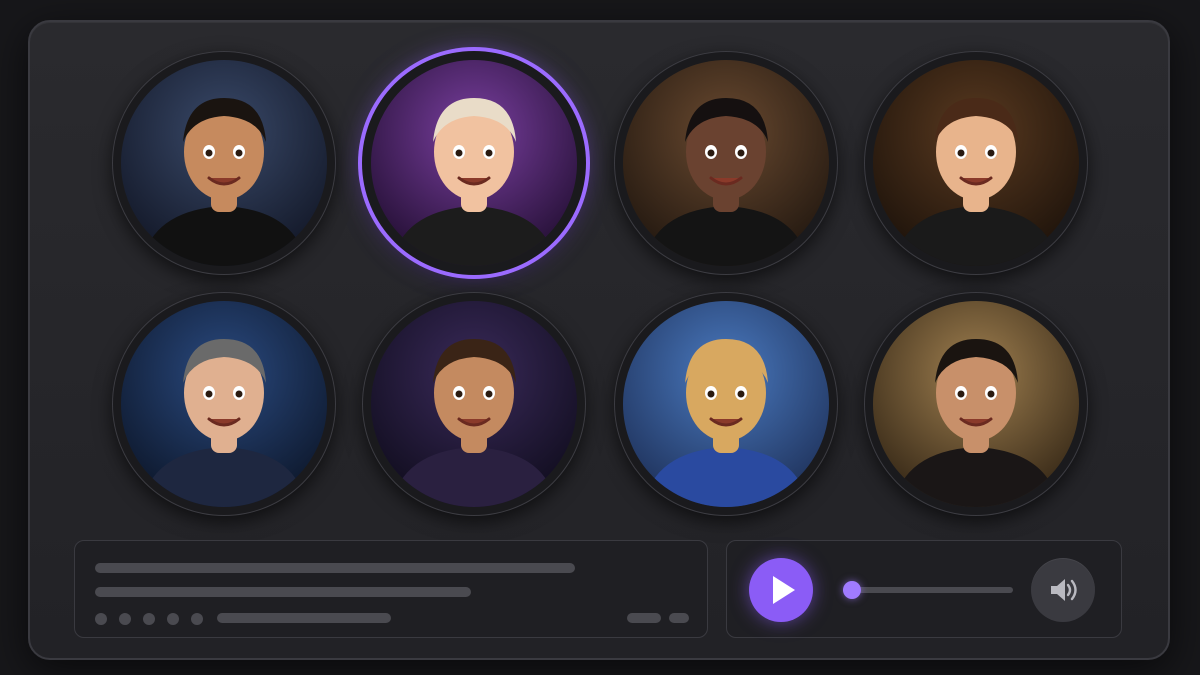 The width and height of the screenshot is (1200, 675). Describe the element at coordinates (335, 568) in the screenshot. I see `title-placeholder-line` at that location.